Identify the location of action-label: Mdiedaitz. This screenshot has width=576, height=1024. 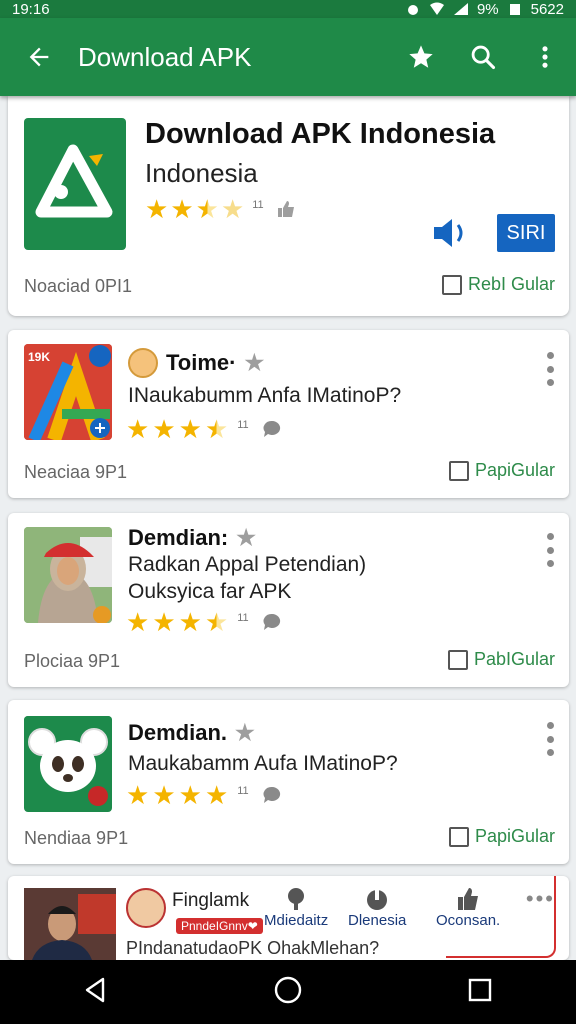
(296, 920).